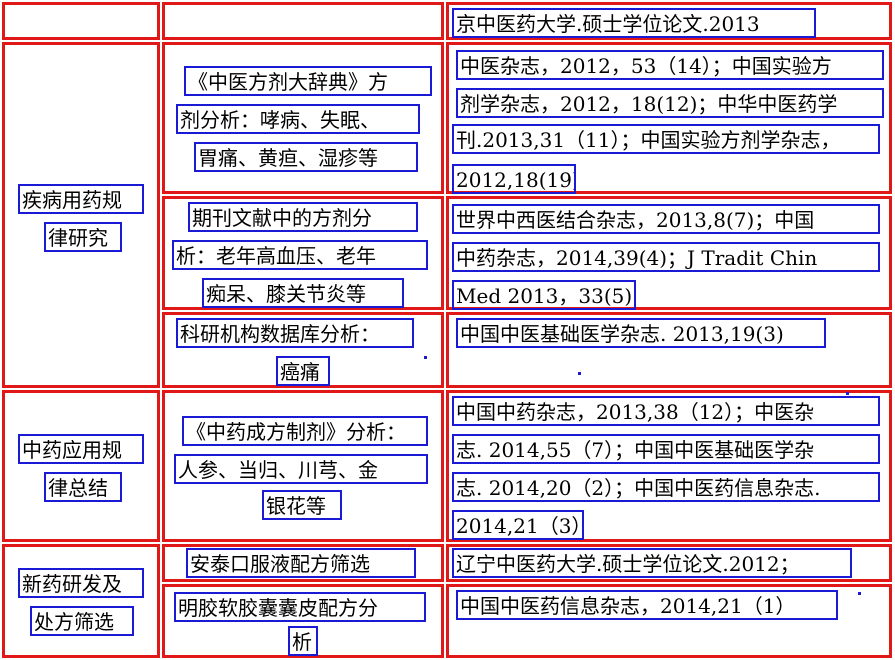 The height and width of the screenshot is (660, 895). Describe the element at coordinates (652, 563) in the screenshot. I see `source-line: 辽宁中医药大学.硕士学位论文.2012；` at that location.